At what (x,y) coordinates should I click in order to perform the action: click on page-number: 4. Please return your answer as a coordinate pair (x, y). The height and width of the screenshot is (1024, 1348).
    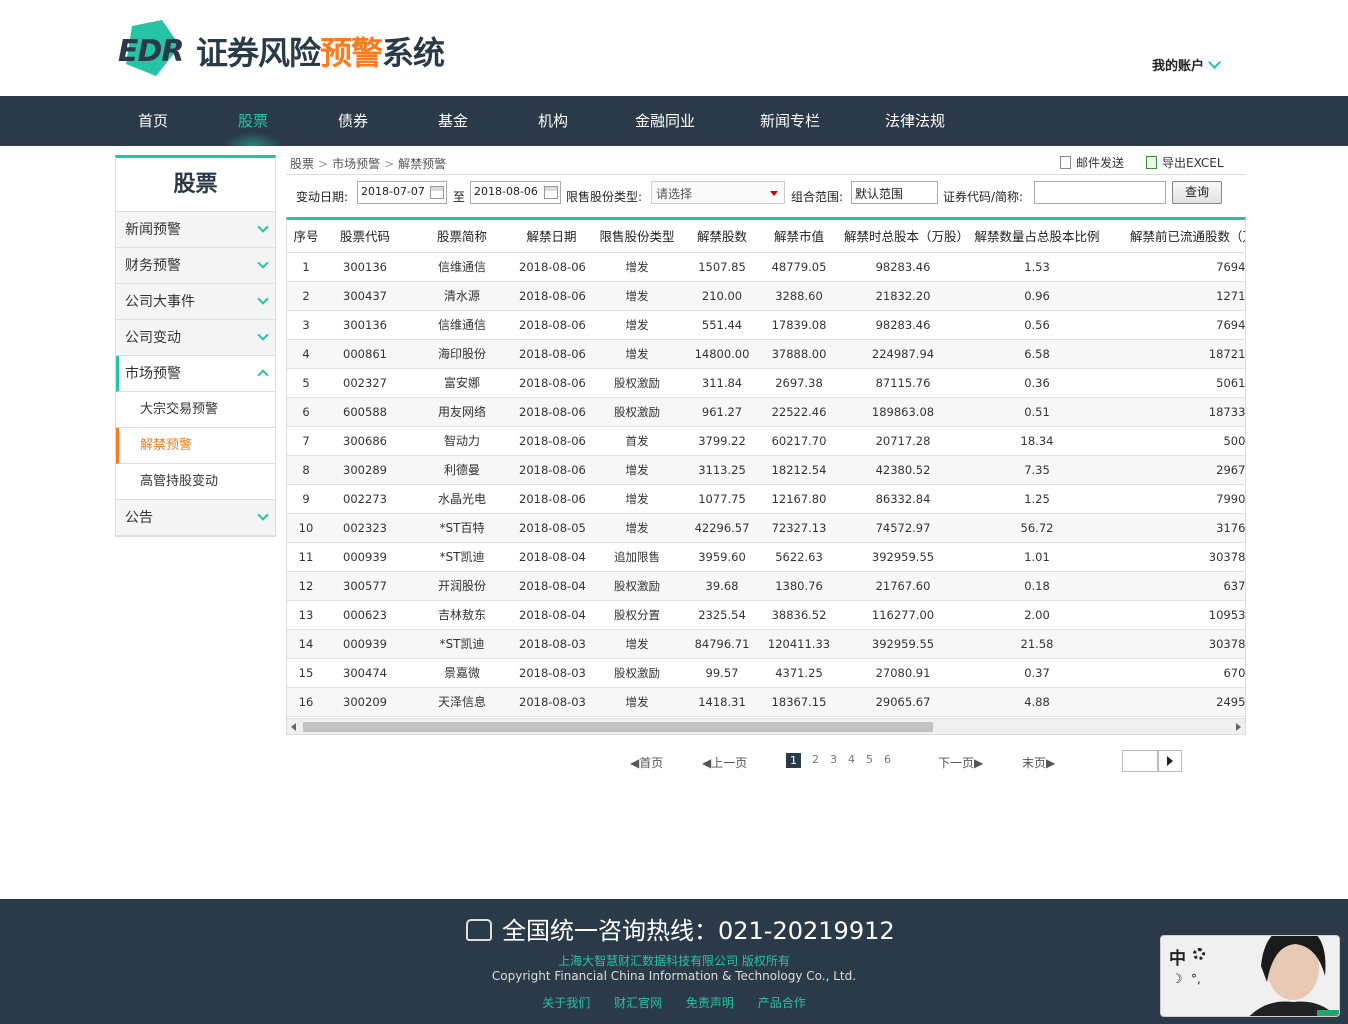
    Looking at the image, I should click on (851, 759).